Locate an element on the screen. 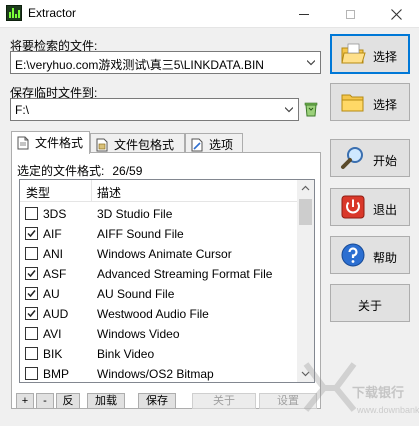 Image resolution: width=419 pixels, height=426 pixels. reset-button: 设置 is located at coordinates (288, 401).